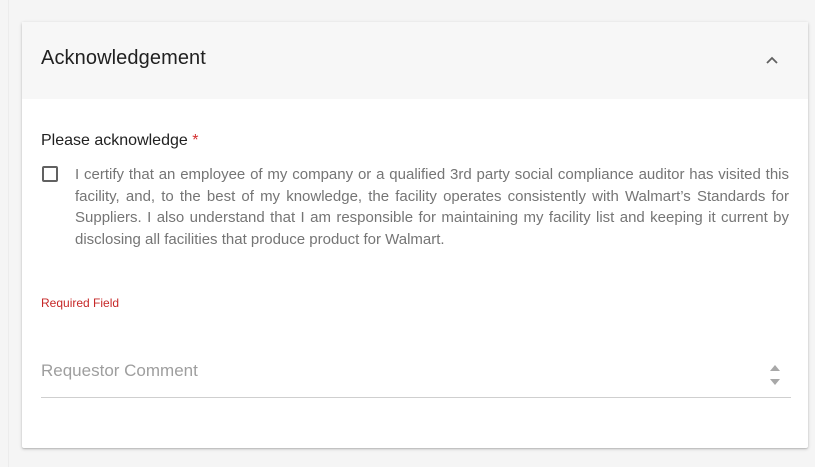  I want to click on arrow-up-icon, so click(775, 368).